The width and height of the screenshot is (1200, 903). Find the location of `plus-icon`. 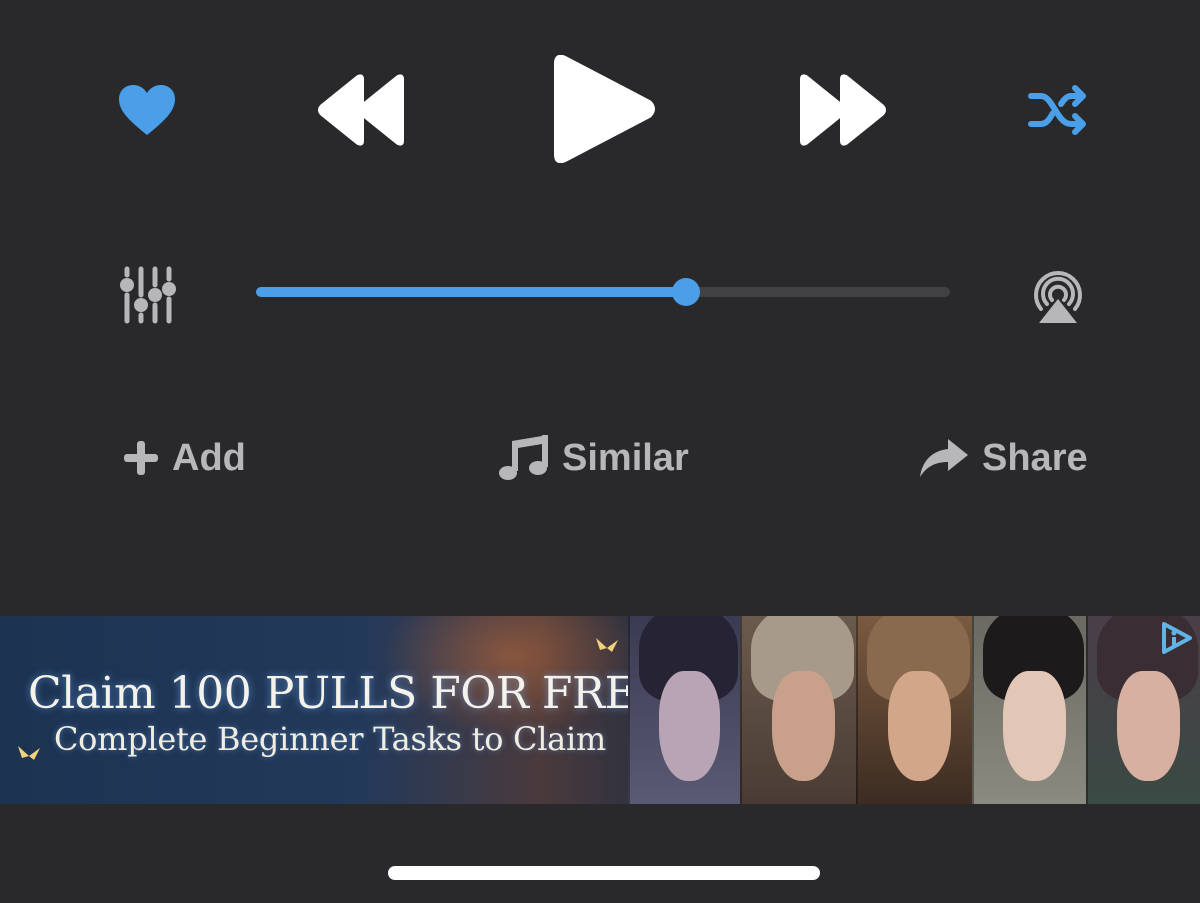

plus-icon is located at coordinates (141, 458).